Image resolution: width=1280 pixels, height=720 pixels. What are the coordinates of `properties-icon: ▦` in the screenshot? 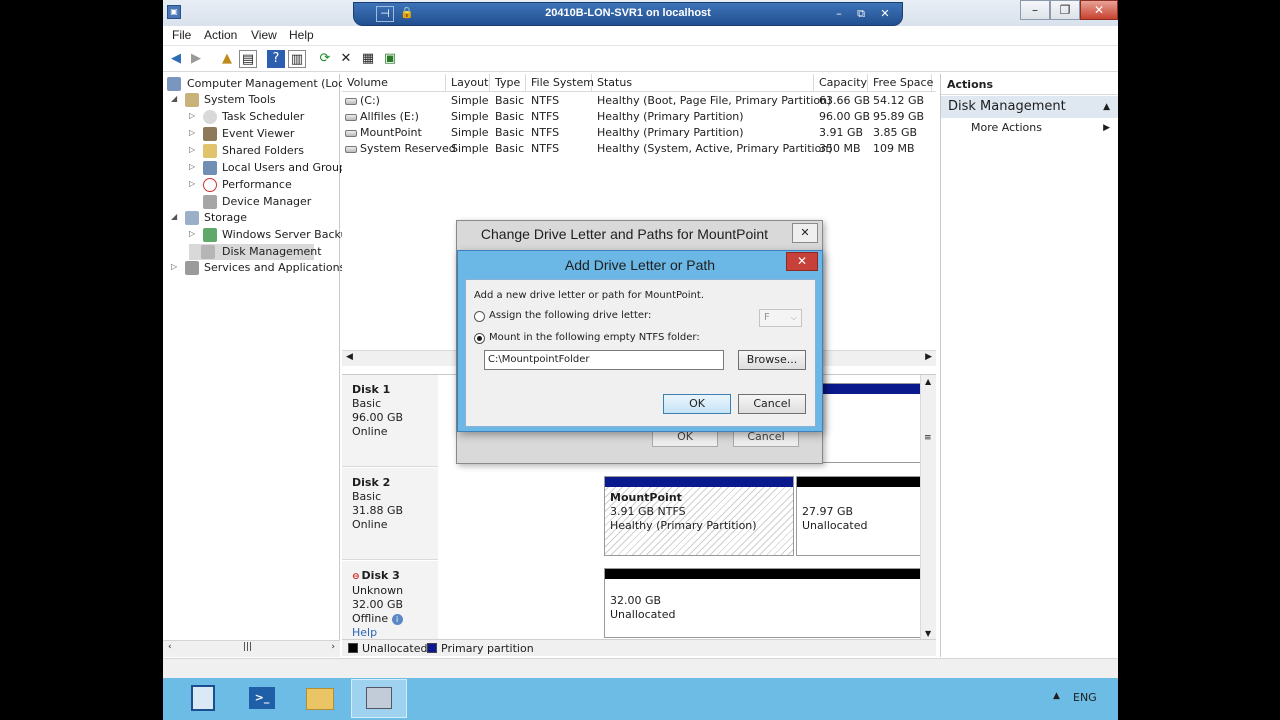 It's located at (368, 59).